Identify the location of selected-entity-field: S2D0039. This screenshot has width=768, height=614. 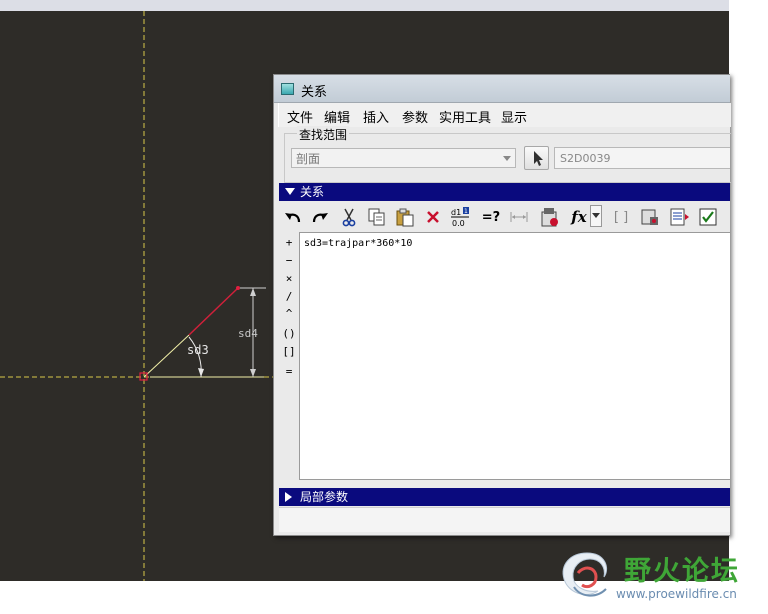
(642, 158).